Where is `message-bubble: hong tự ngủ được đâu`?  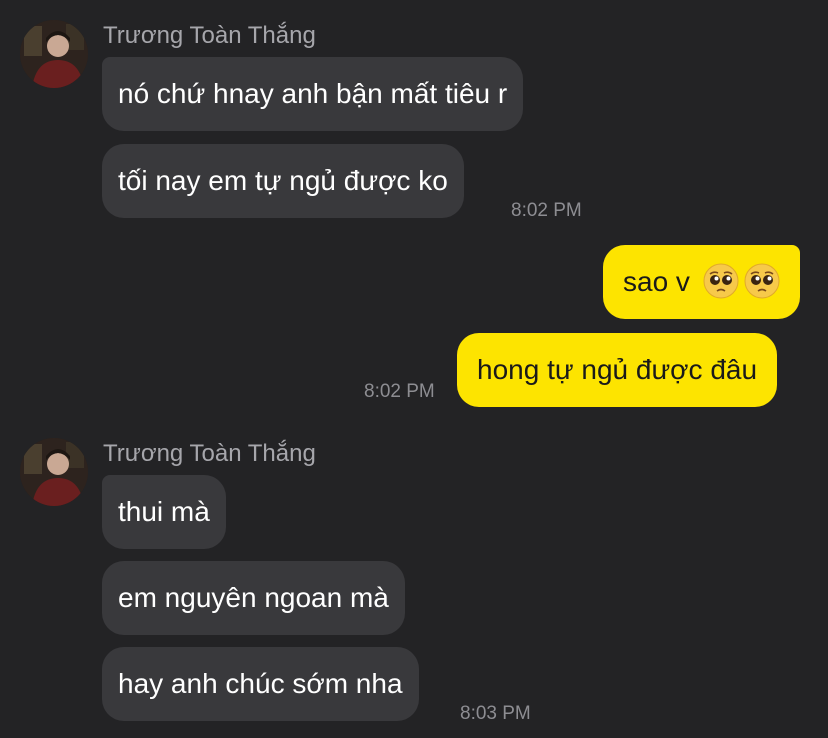
message-bubble: hong tự ngủ được đâu is located at coordinates (617, 370).